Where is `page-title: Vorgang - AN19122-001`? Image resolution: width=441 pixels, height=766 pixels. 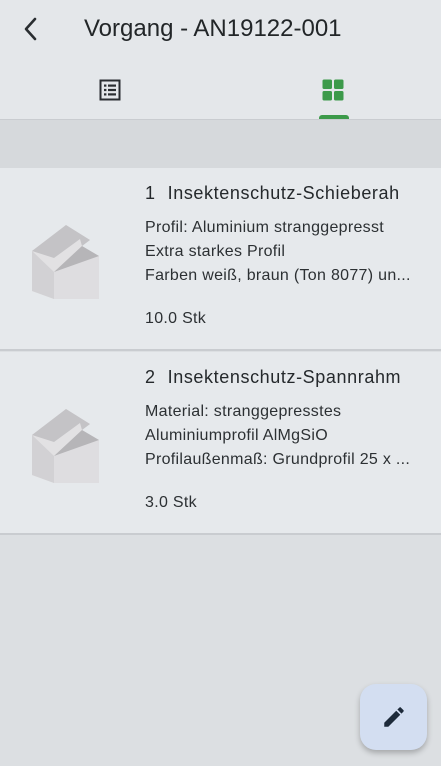 page-title: Vorgang - AN19122-001 is located at coordinates (213, 28).